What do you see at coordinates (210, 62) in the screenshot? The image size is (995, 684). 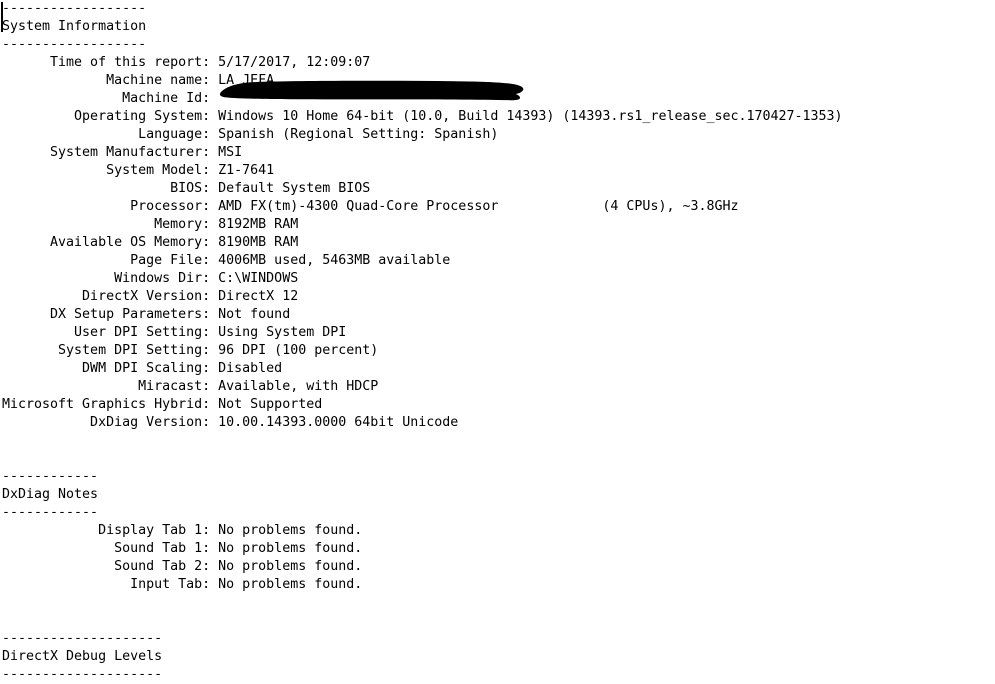 I see `entry-time-of-this-report: Time of this report: 5/17/2017, 12:09:07` at bounding box center [210, 62].